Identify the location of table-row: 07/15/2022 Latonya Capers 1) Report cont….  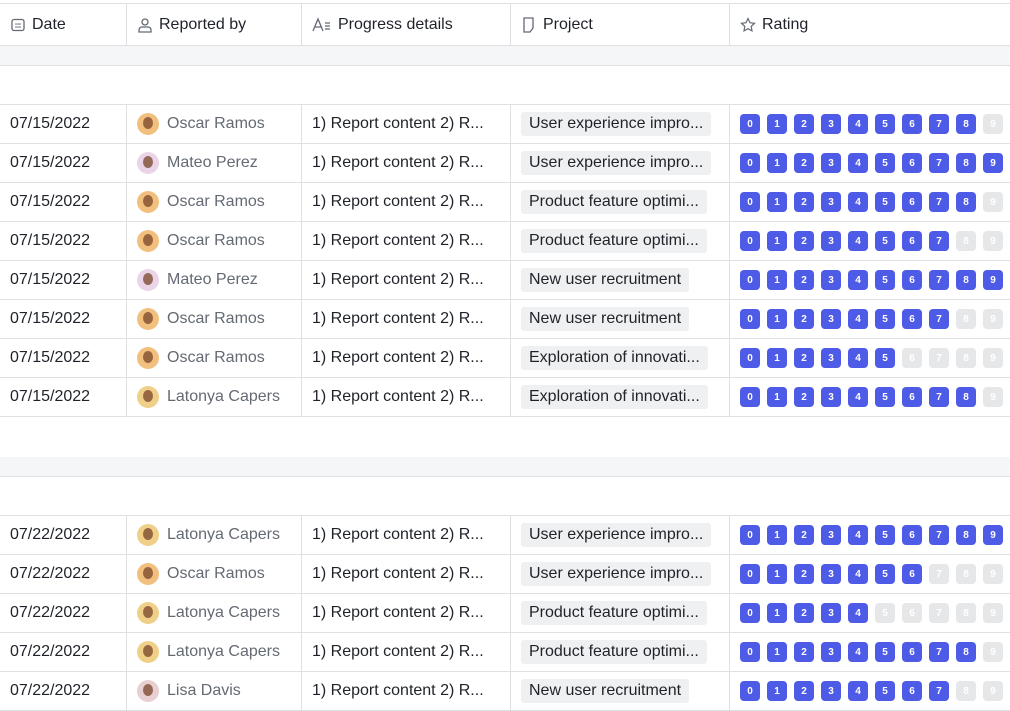
(505, 397).